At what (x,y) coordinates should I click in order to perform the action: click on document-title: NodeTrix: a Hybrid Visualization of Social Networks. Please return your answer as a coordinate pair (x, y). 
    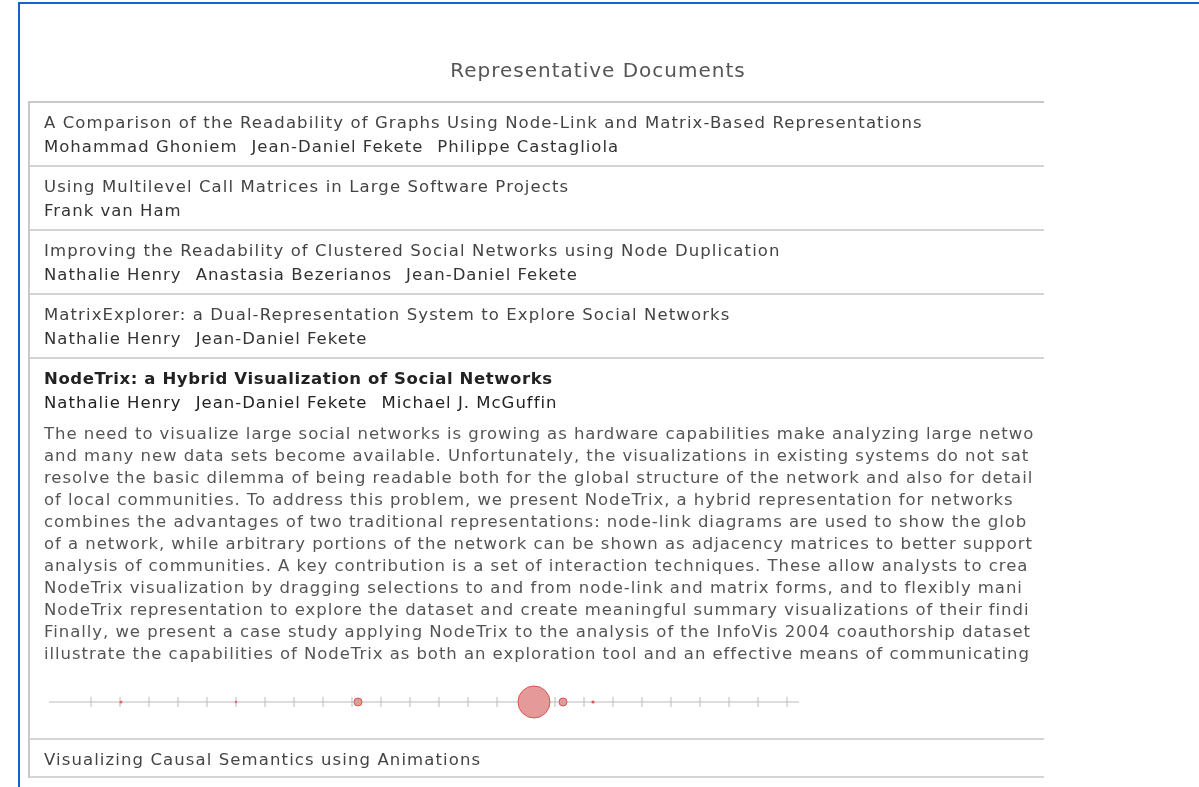
    Looking at the image, I should click on (298, 379).